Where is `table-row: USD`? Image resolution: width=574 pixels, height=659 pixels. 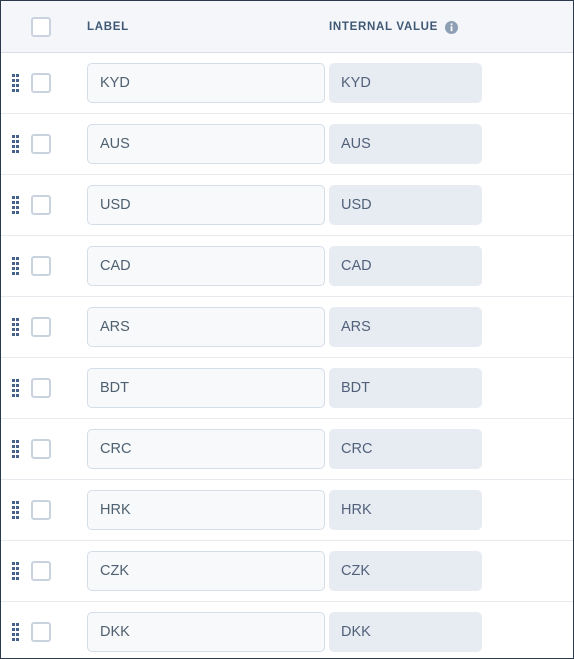
table-row: USD is located at coordinates (287, 205).